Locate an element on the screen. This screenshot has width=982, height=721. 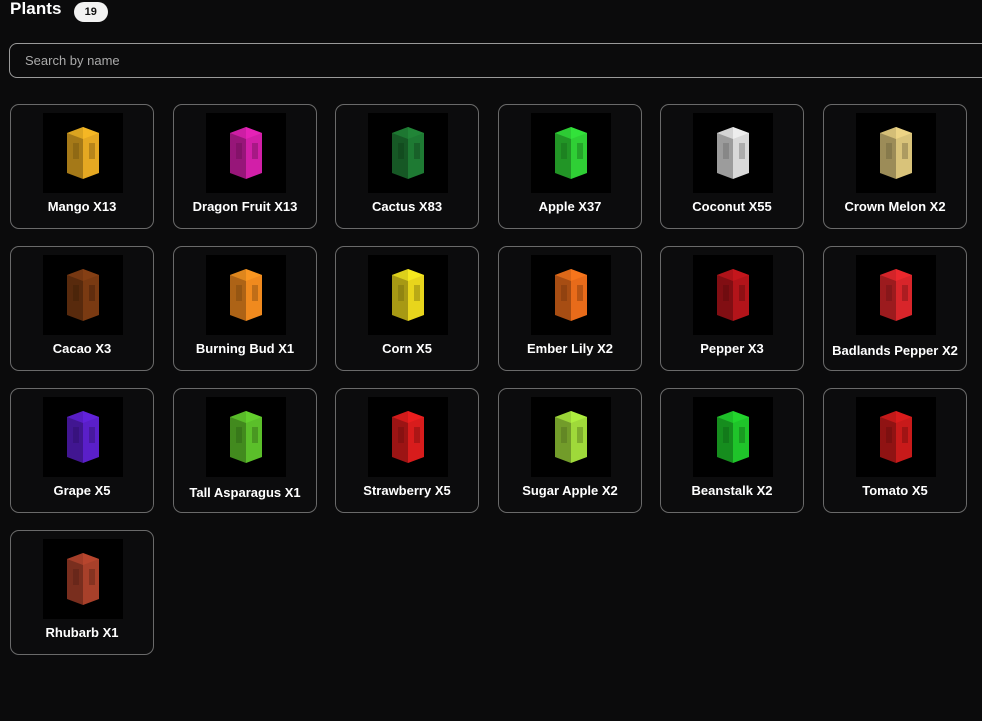
plant-label: Cacao X3 is located at coordinates (82, 348).